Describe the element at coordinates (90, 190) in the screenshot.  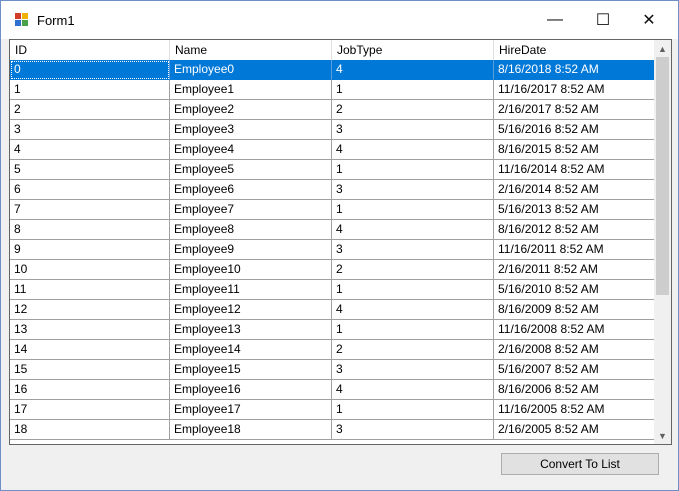
I see `table-cell: 6` at that location.